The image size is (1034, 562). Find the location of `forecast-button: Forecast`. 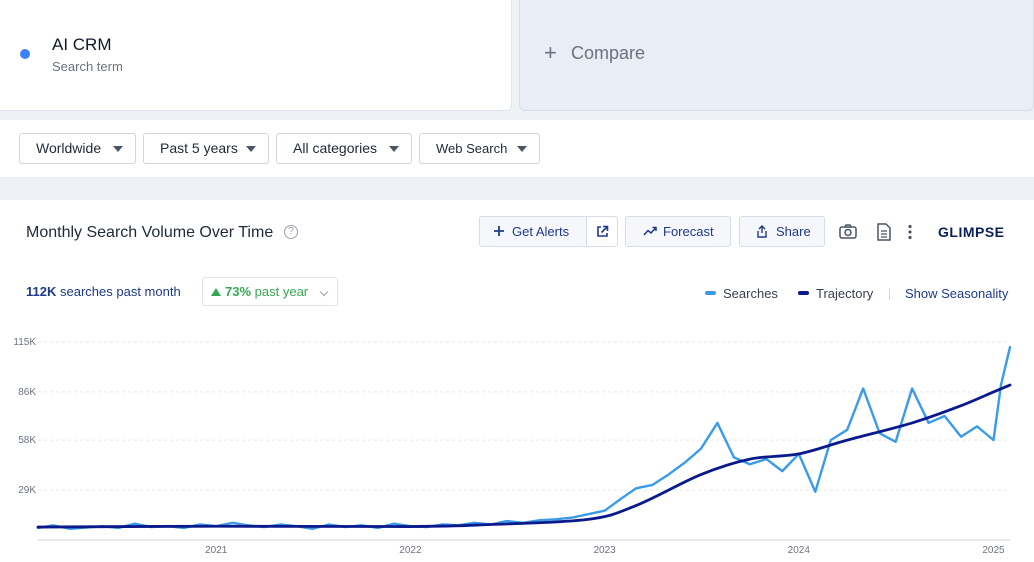

forecast-button: Forecast is located at coordinates (678, 231).